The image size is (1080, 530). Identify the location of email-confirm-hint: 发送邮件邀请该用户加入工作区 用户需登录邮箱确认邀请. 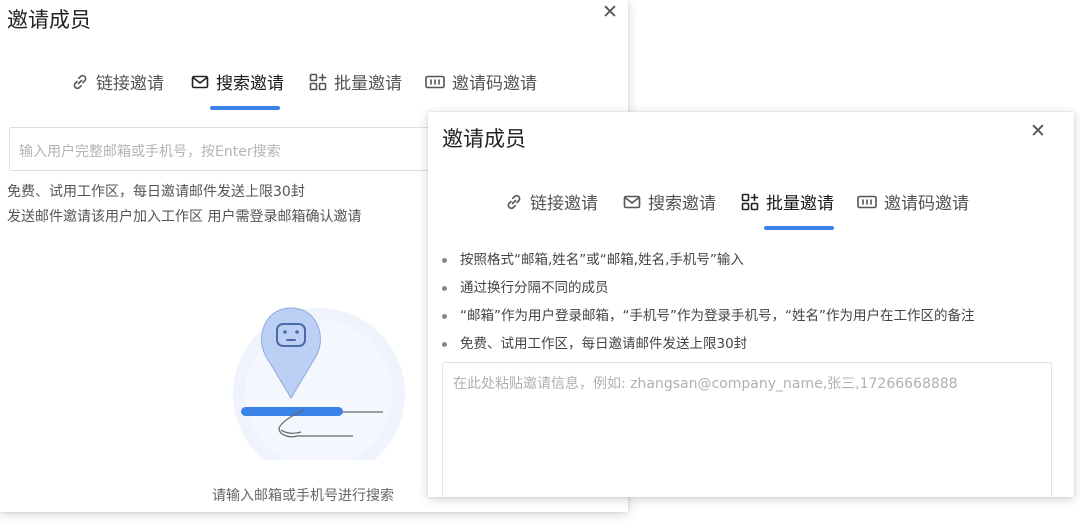
(184, 217).